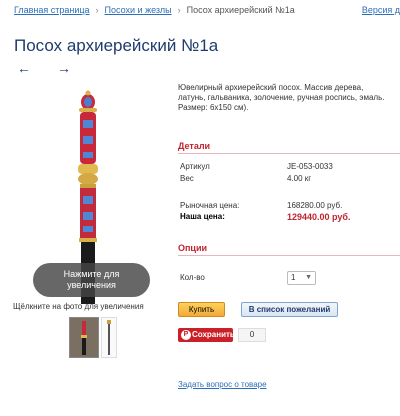 This screenshot has width=400, height=416. I want to click on zoom-hint: Щёлкните на фото для увеличения, so click(78, 306).